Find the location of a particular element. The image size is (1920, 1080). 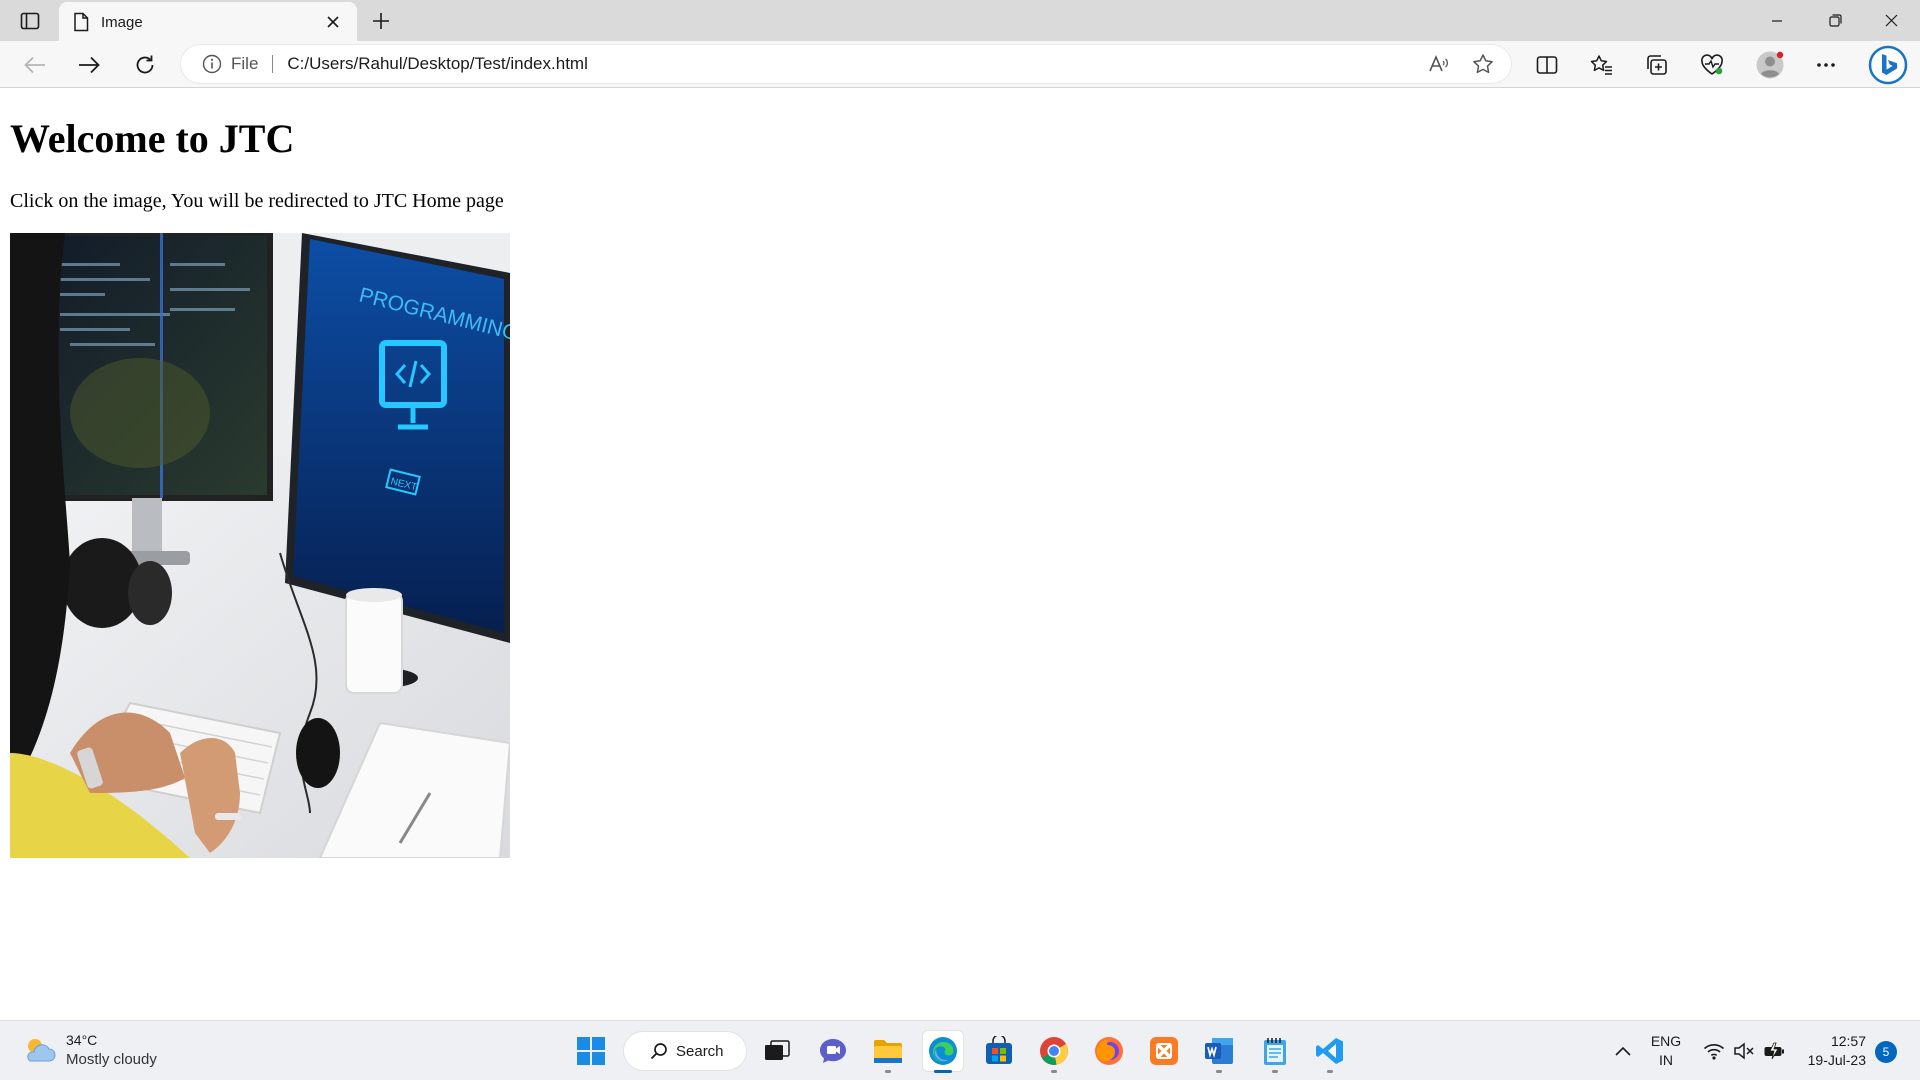

address-url: C:/Users/Rahul/Desktop/Test/index.html is located at coordinates (852, 64).